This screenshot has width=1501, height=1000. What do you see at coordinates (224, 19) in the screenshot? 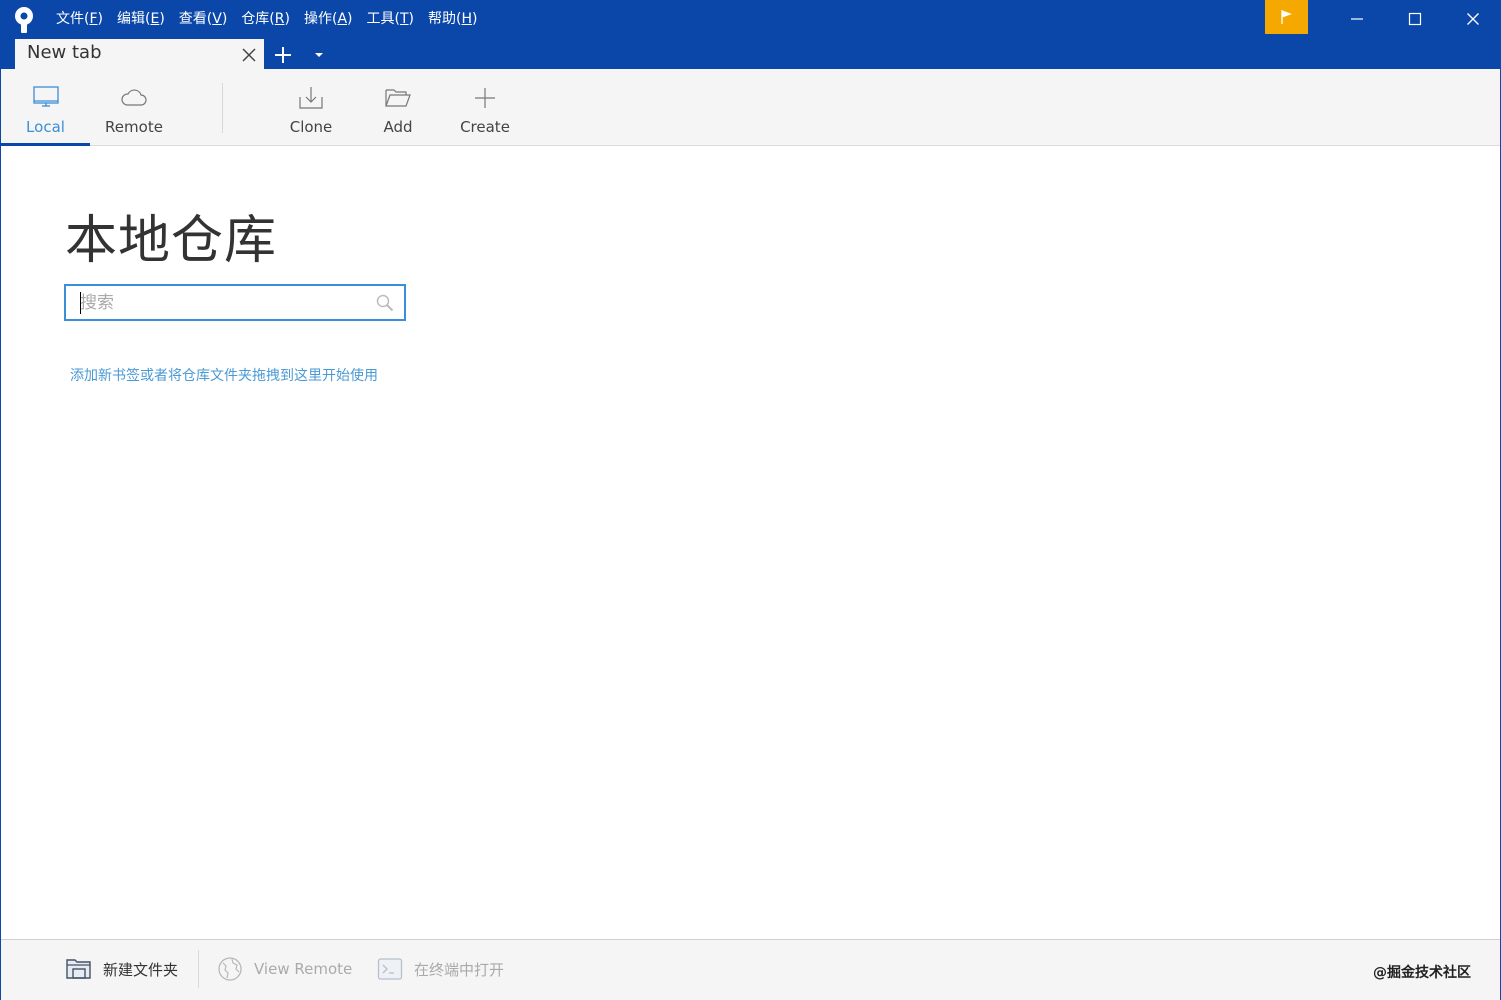
I see `menu-view-suffix: )` at bounding box center [224, 19].